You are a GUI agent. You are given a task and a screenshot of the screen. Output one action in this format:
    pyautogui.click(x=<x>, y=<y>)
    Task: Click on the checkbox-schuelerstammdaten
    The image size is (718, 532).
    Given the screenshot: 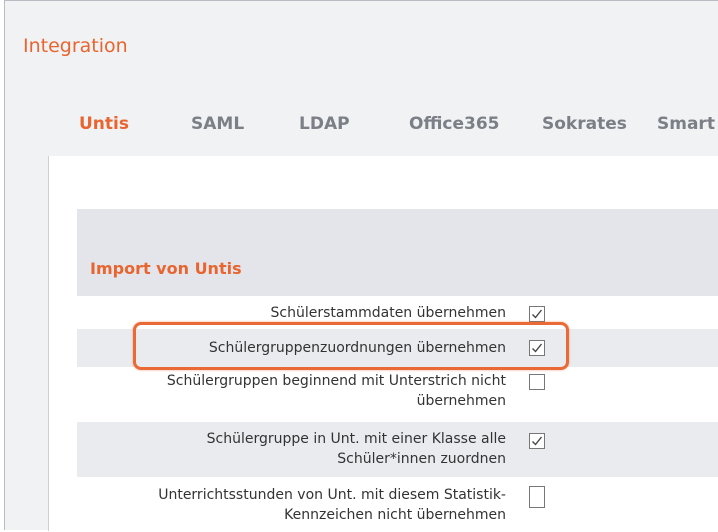 What is the action you would take?
    pyautogui.click(x=537, y=314)
    